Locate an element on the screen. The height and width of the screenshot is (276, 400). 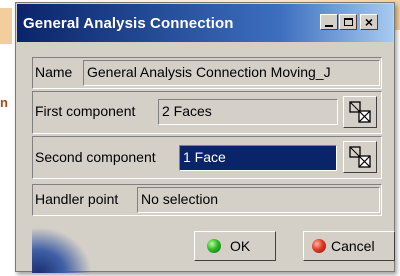
close-button: × is located at coordinates (369, 22).